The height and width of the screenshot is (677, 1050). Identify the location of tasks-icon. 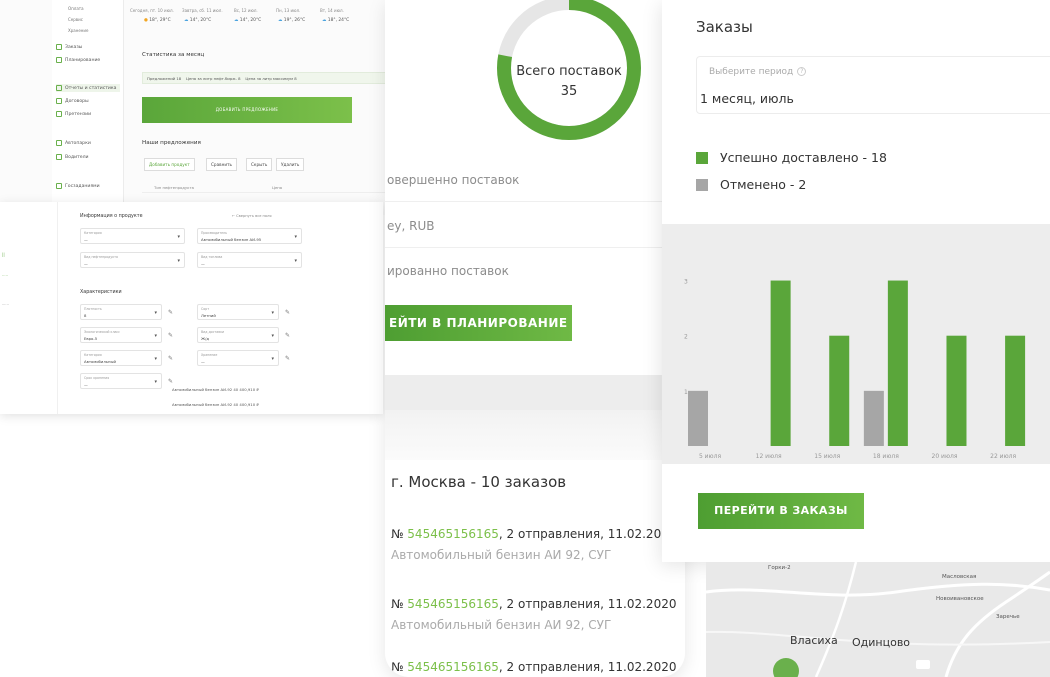
(59, 186).